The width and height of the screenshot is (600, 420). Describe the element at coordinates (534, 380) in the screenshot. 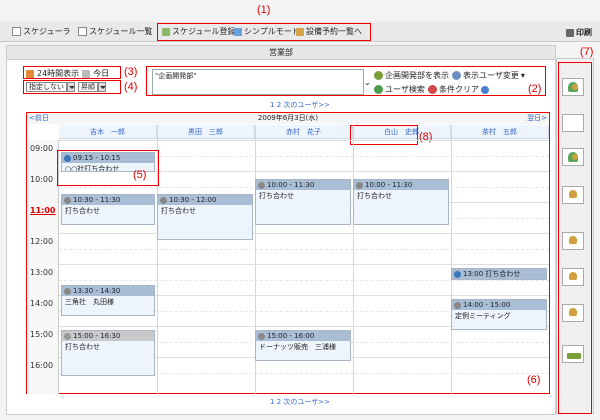

I see `annotation-6: (6)` at that location.